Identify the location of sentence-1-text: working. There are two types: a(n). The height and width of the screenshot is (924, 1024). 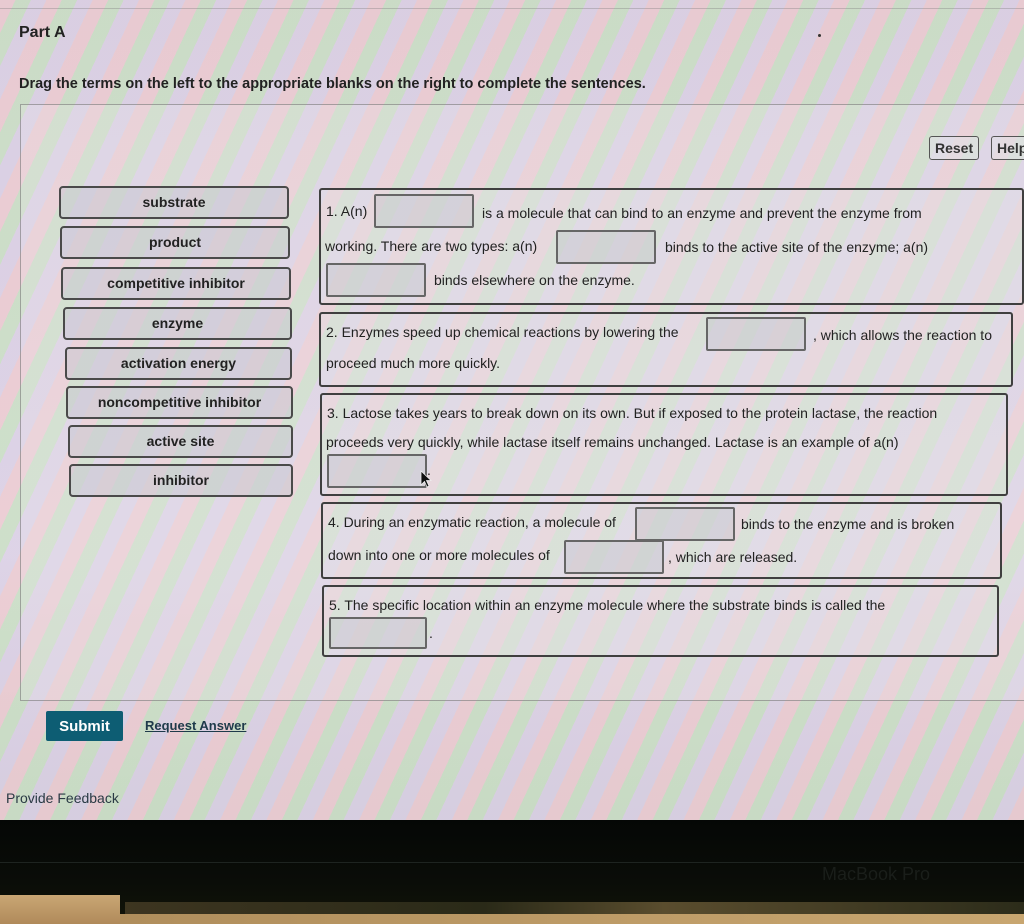
(431, 246).